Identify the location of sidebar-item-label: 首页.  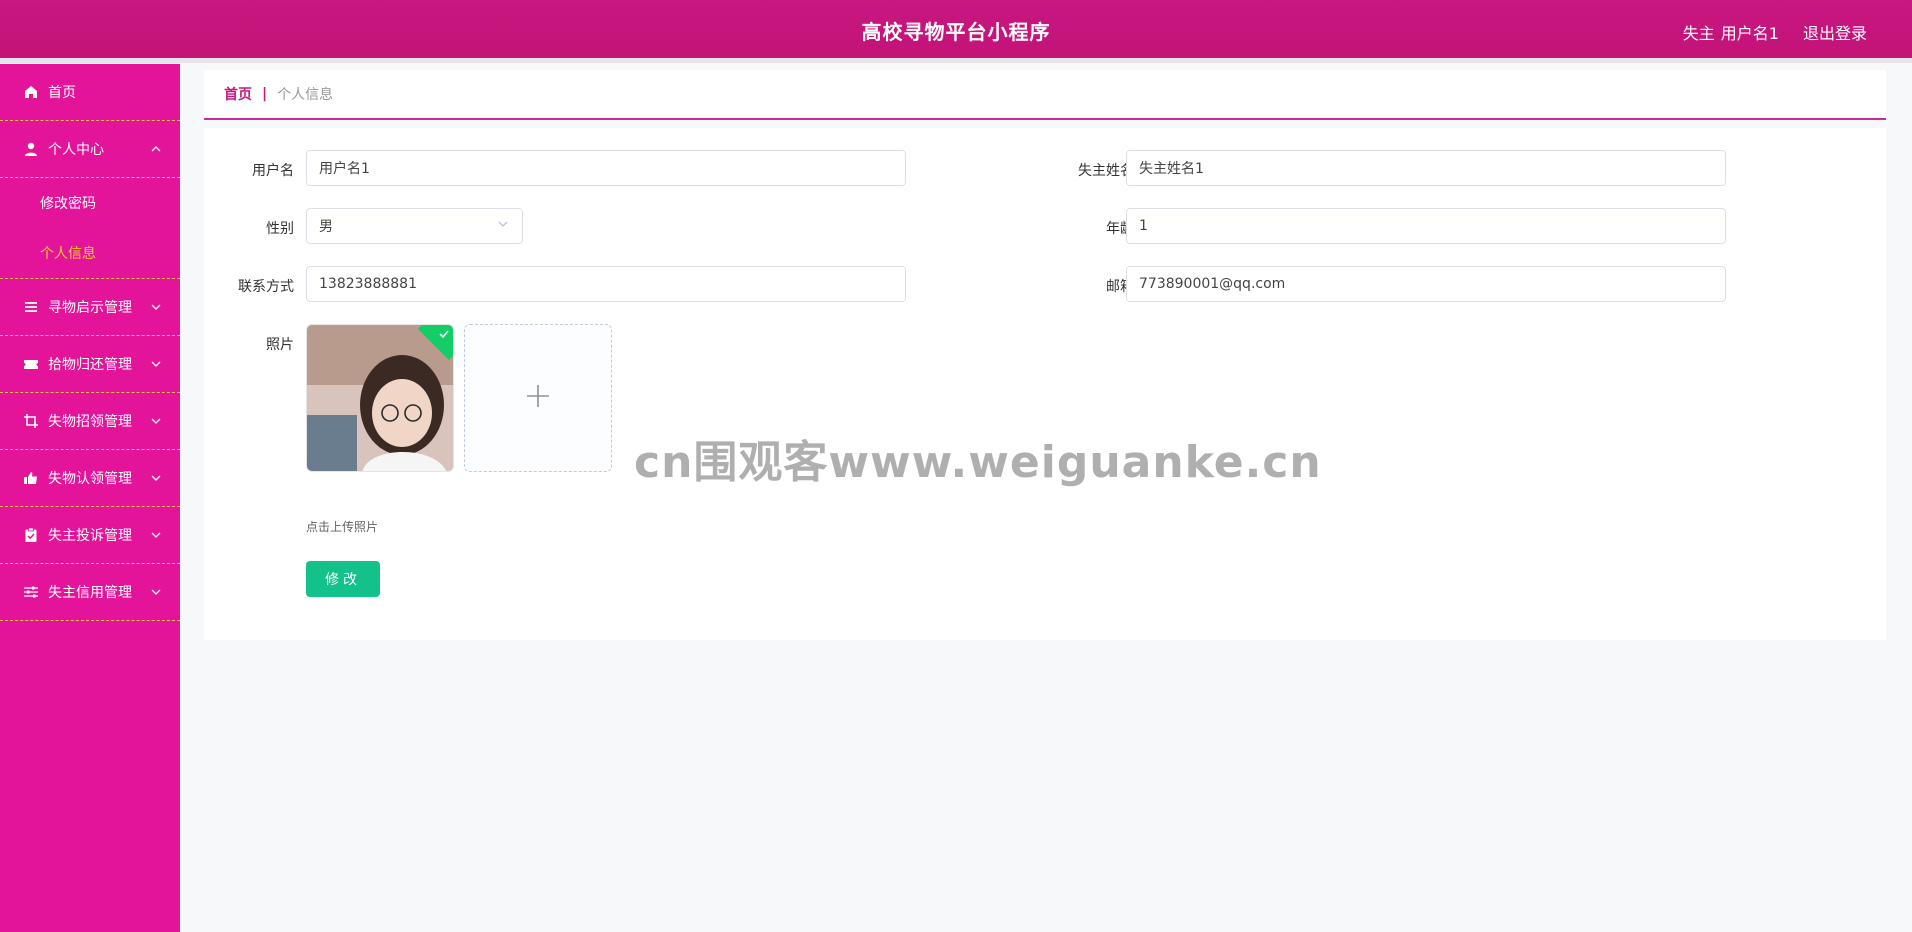
(62, 93).